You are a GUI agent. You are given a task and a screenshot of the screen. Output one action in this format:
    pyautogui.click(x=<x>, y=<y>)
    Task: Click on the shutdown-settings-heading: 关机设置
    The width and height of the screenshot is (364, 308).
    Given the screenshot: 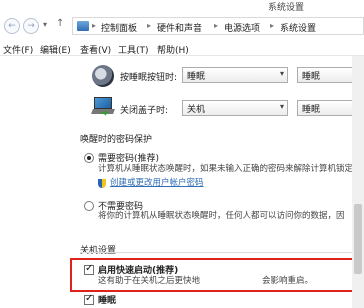 What is the action you would take?
    pyautogui.click(x=98, y=251)
    